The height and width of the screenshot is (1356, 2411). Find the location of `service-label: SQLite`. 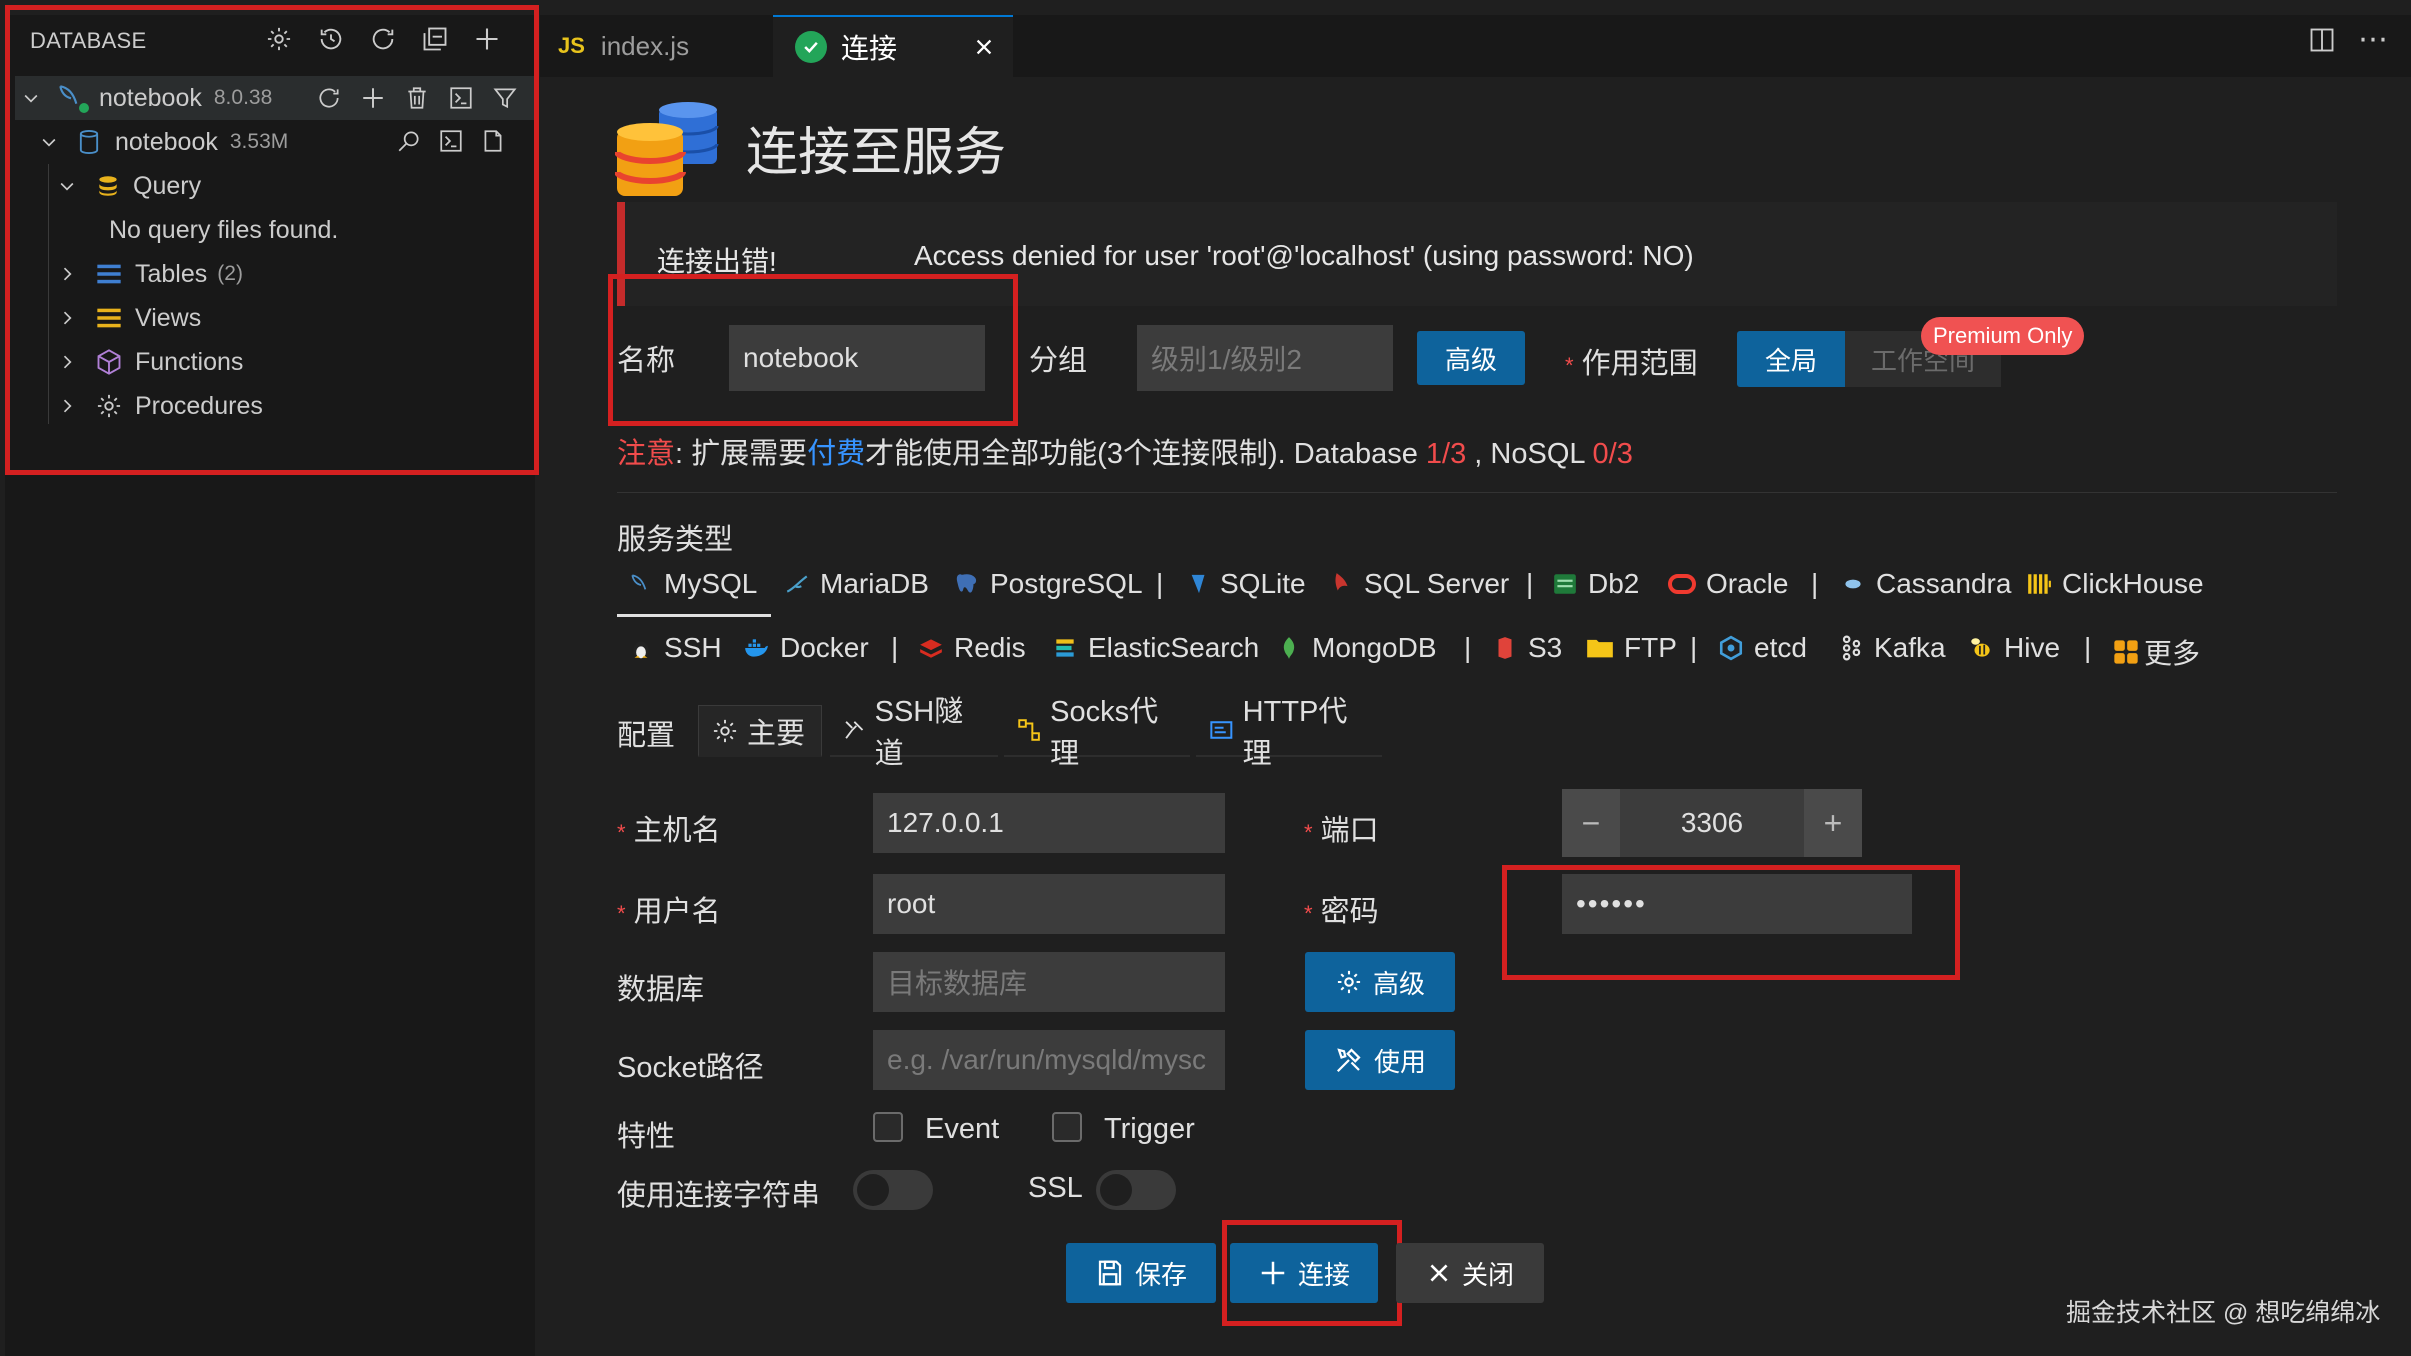

service-label: SQLite is located at coordinates (1263, 583).